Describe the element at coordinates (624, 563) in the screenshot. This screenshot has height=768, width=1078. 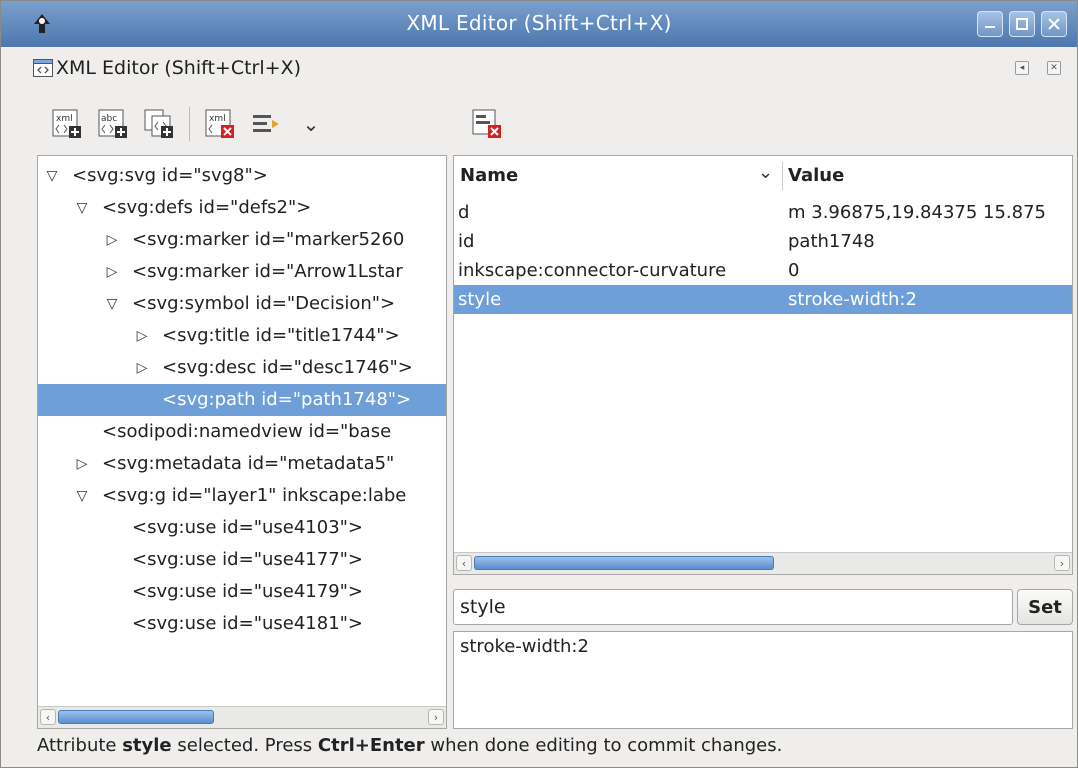
I see `attribute-scroll-thumb` at that location.